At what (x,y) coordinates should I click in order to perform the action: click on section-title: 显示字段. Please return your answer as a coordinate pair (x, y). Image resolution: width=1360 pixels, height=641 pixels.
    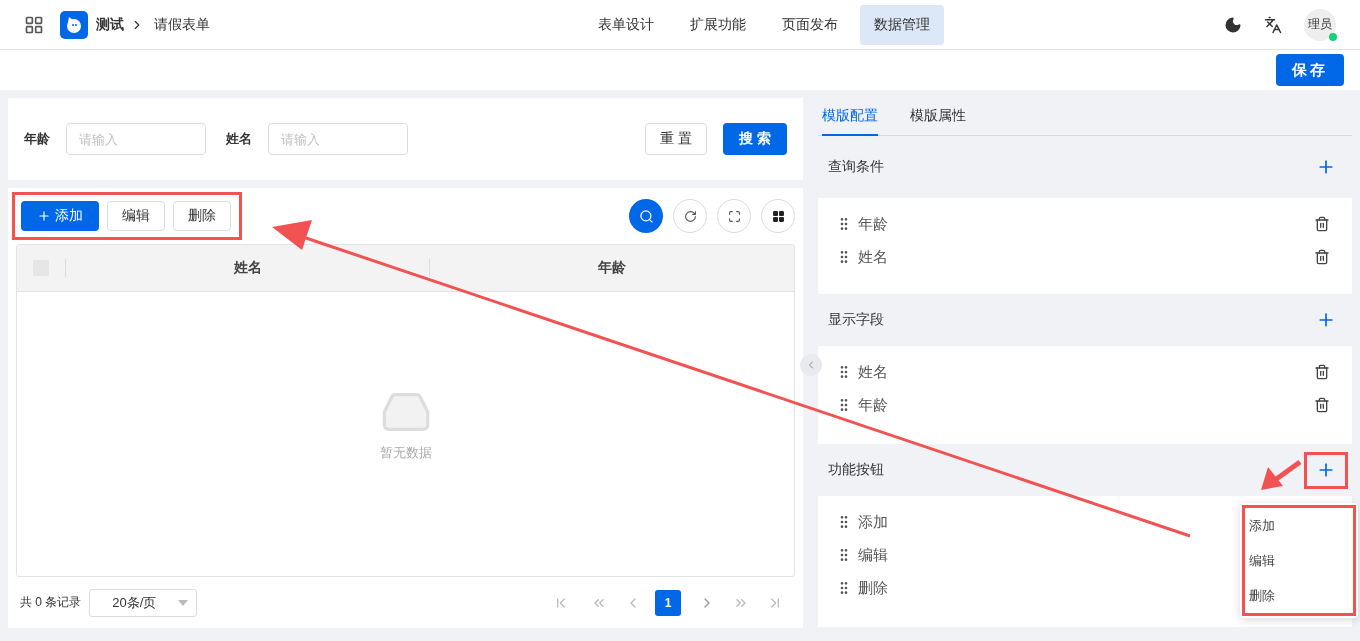
    Looking at the image, I should click on (856, 320).